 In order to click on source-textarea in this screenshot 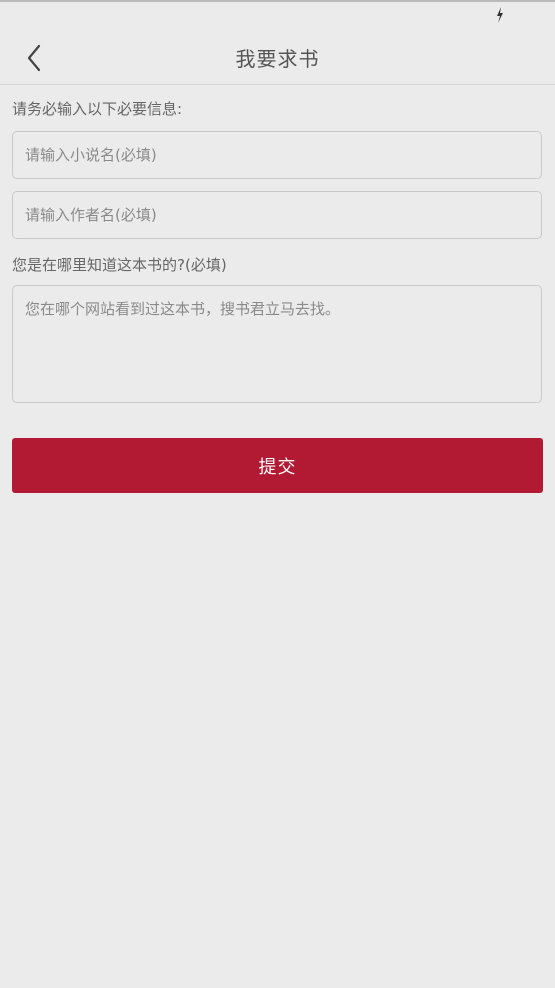, I will do `click(277, 344)`.